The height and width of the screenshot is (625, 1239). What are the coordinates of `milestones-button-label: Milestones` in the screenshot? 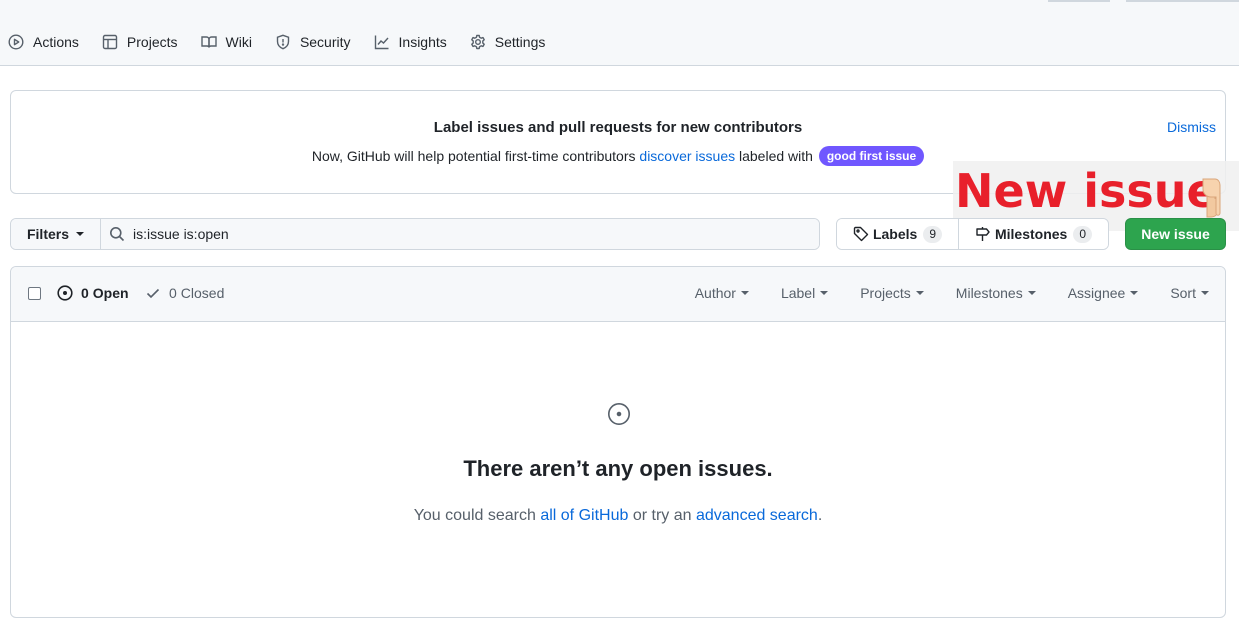 It's located at (1031, 234).